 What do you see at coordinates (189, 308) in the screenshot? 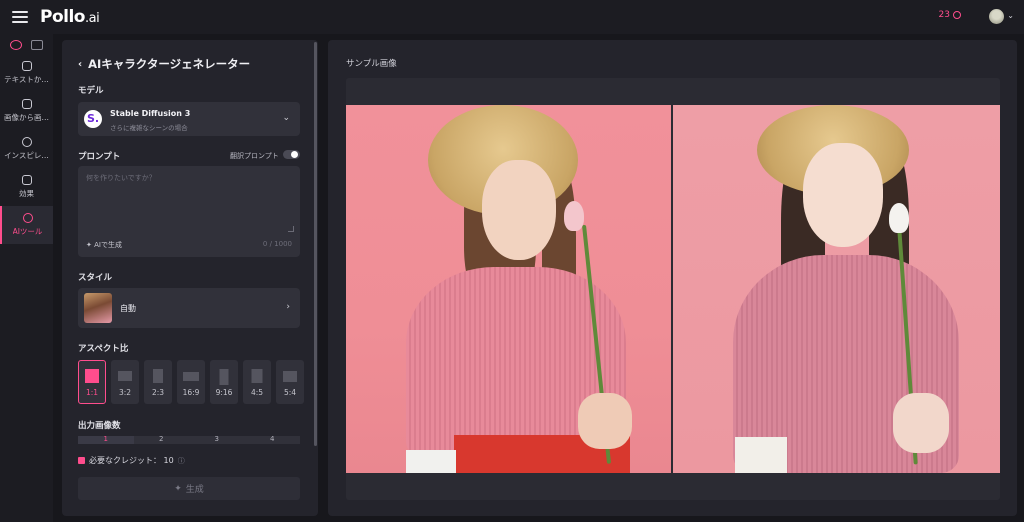
I see `style-select: 自動 ›` at bounding box center [189, 308].